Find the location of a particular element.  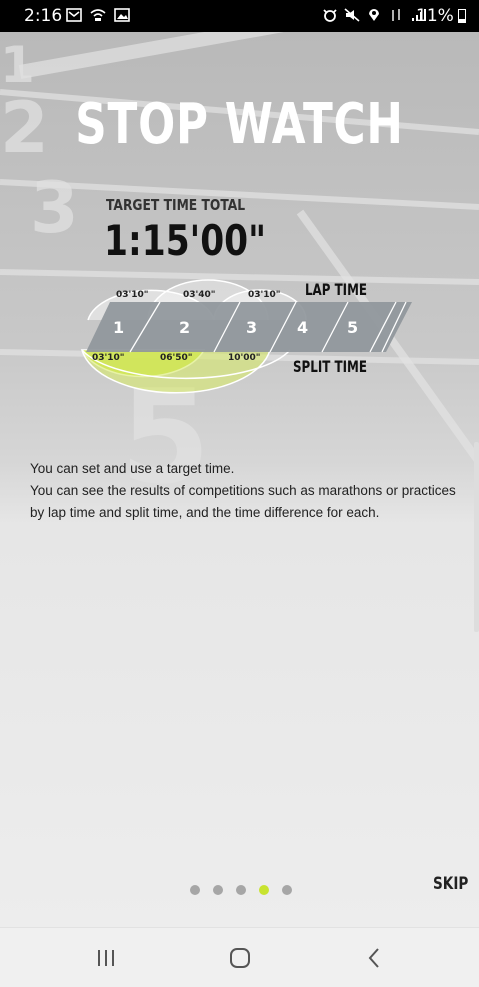

data-icon is located at coordinates (396, 15).